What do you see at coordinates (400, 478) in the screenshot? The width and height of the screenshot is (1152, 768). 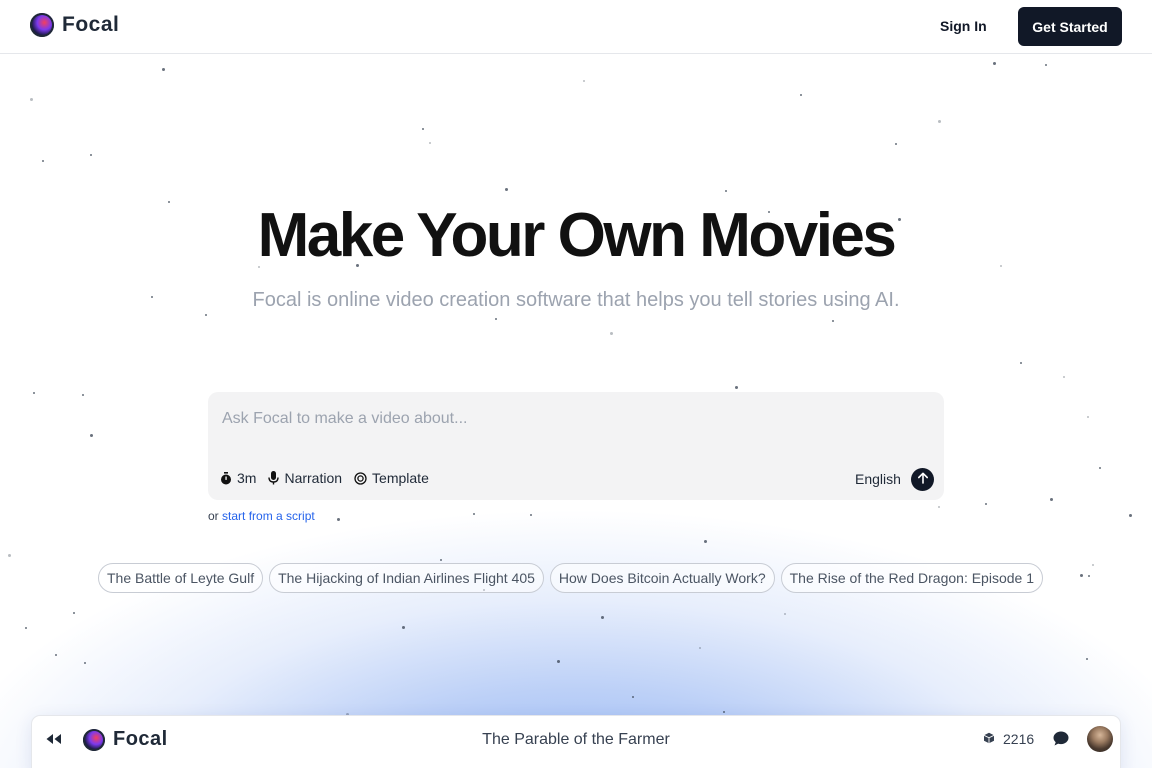 I see `template-label: Template` at bounding box center [400, 478].